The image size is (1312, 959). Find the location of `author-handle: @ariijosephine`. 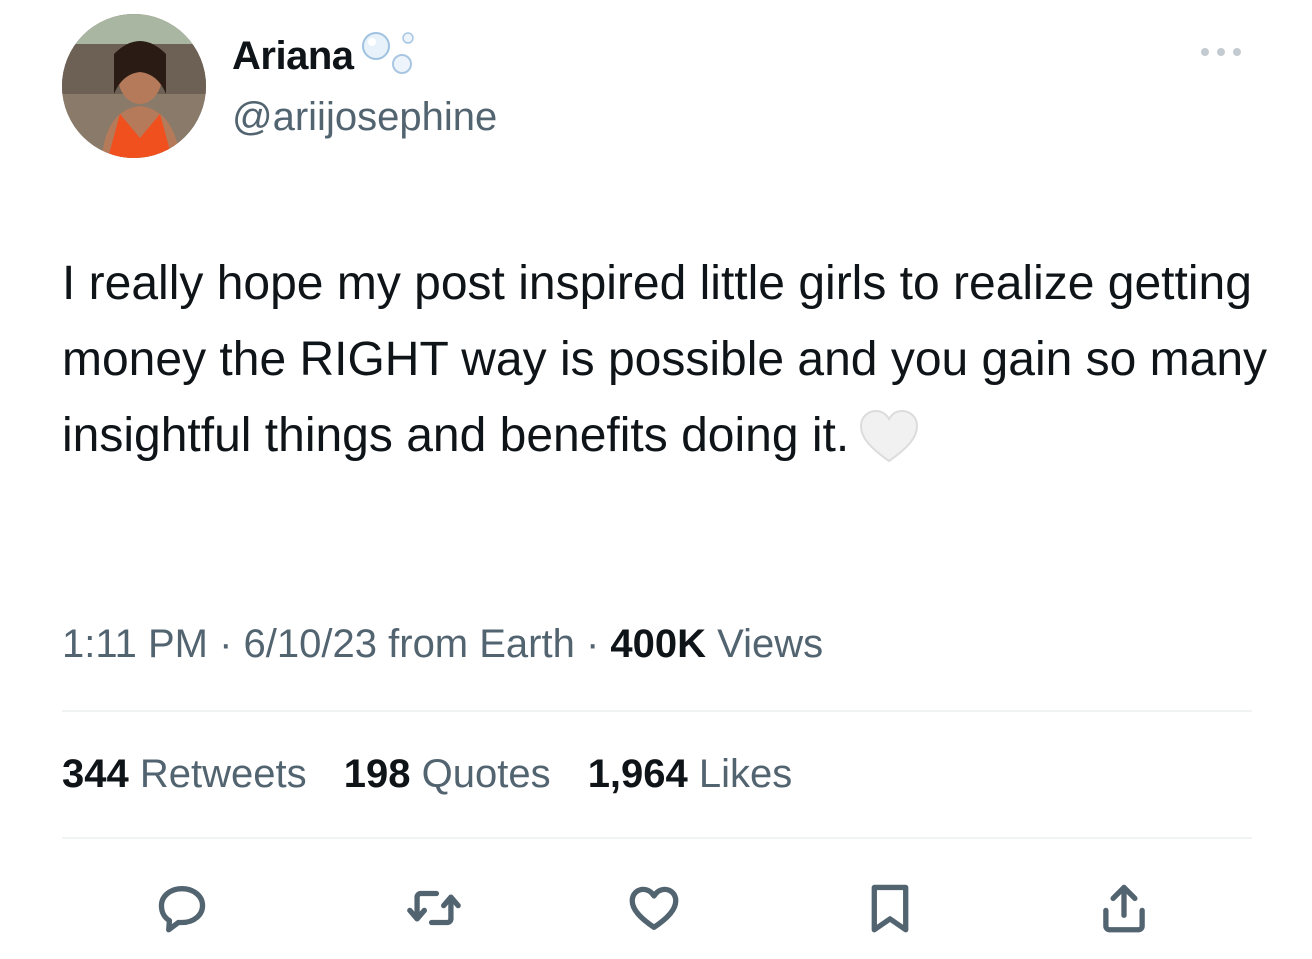

author-handle: @ariijosephine is located at coordinates (364, 117).